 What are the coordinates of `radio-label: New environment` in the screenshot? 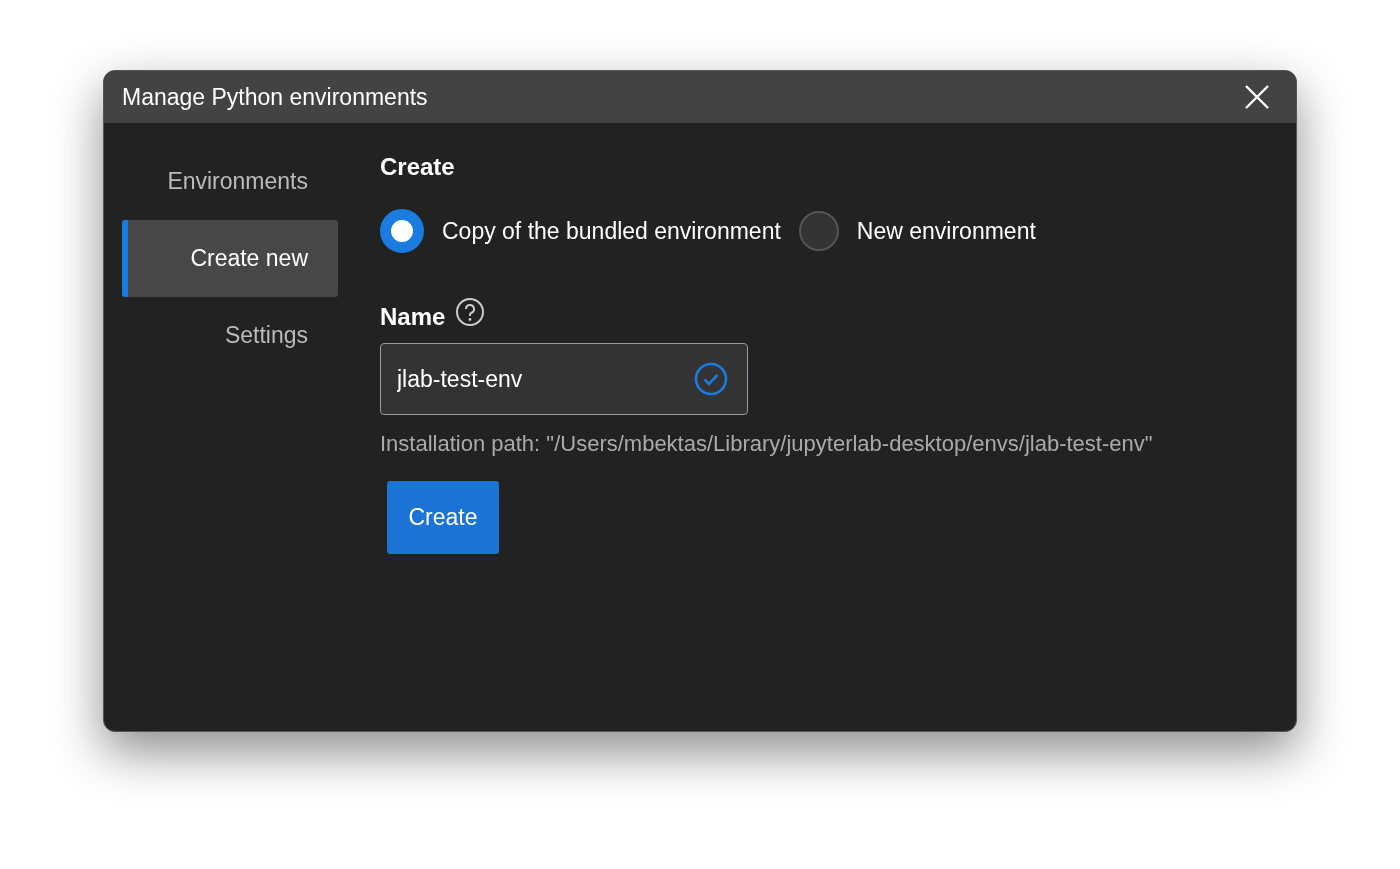 It's located at (946, 231).